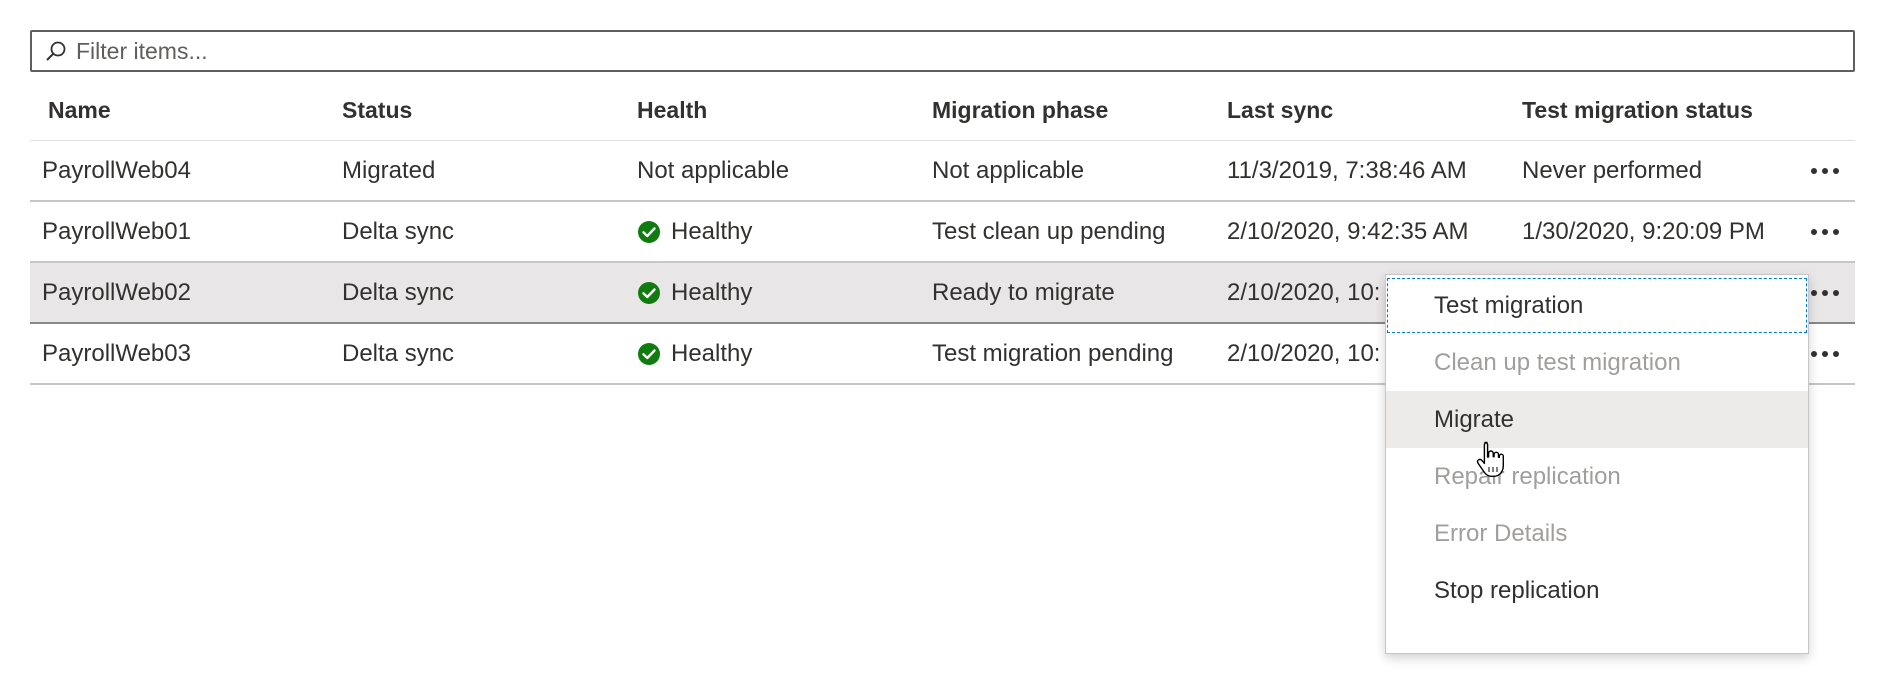  What do you see at coordinates (1597, 305) in the screenshot?
I see `menu-item-test-migration: Test migration` at bounding box center [1597, 305].